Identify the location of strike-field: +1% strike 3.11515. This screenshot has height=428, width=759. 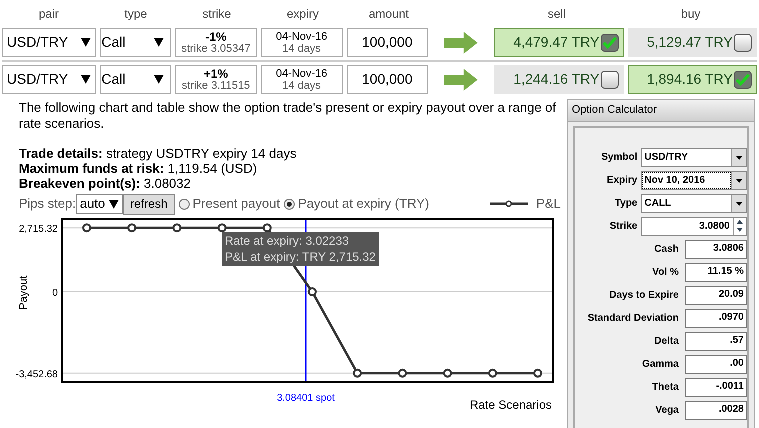
(216, 79).